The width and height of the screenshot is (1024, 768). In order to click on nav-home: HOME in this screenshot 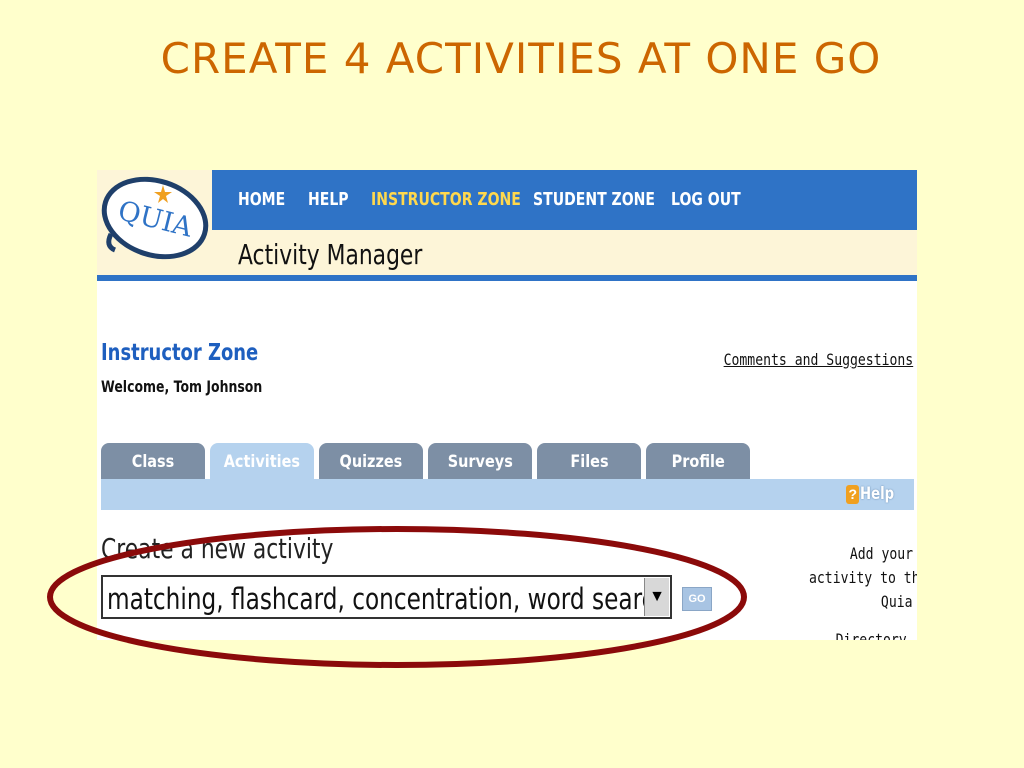, I will do `click(261, 199)`.